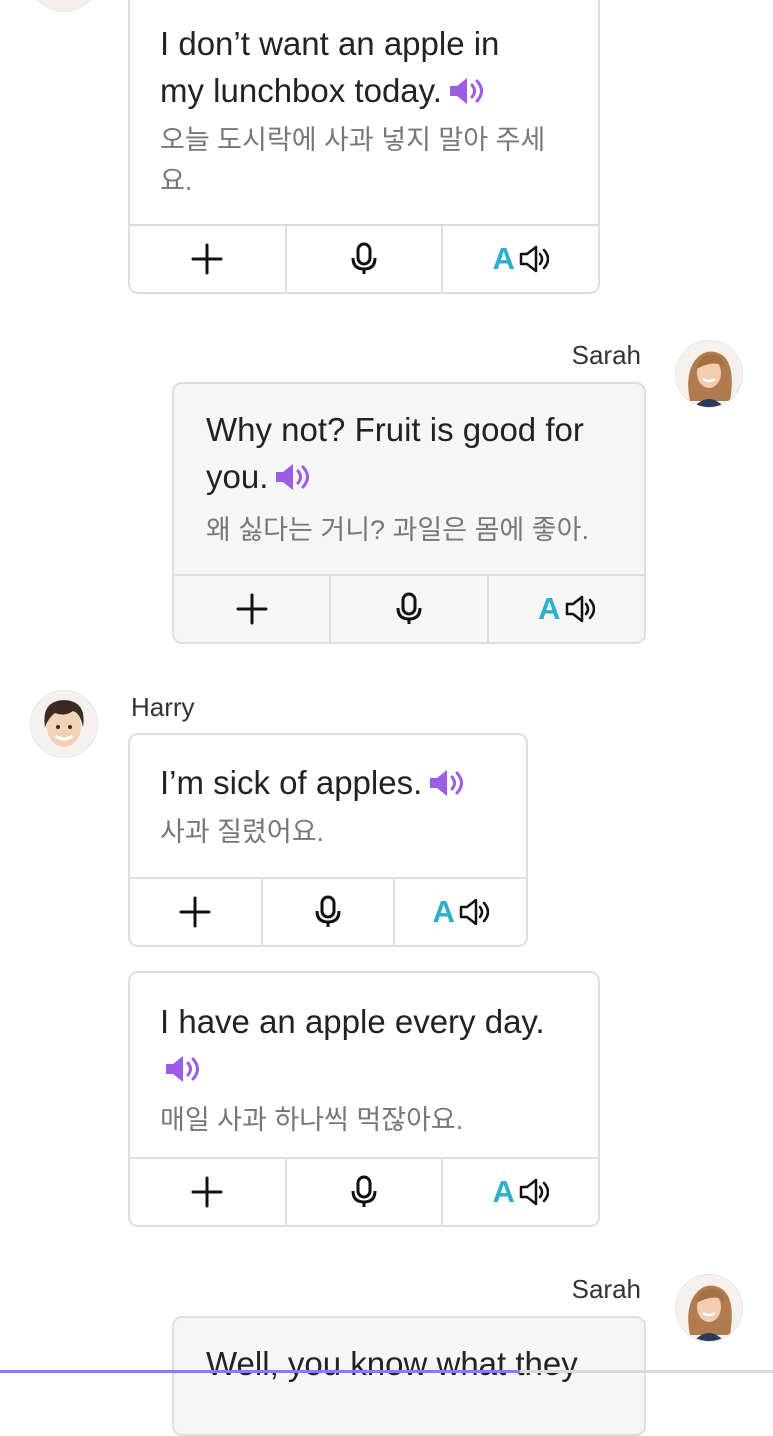  I want to click on english-line: I don’t want an apple in, so click(330, 43).